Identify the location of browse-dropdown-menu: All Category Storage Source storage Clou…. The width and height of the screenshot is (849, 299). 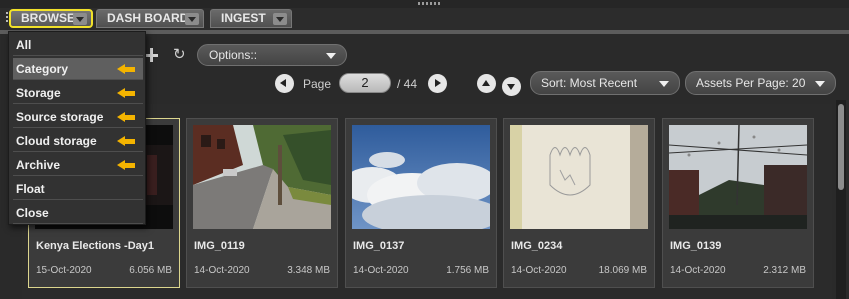
(77, 128).